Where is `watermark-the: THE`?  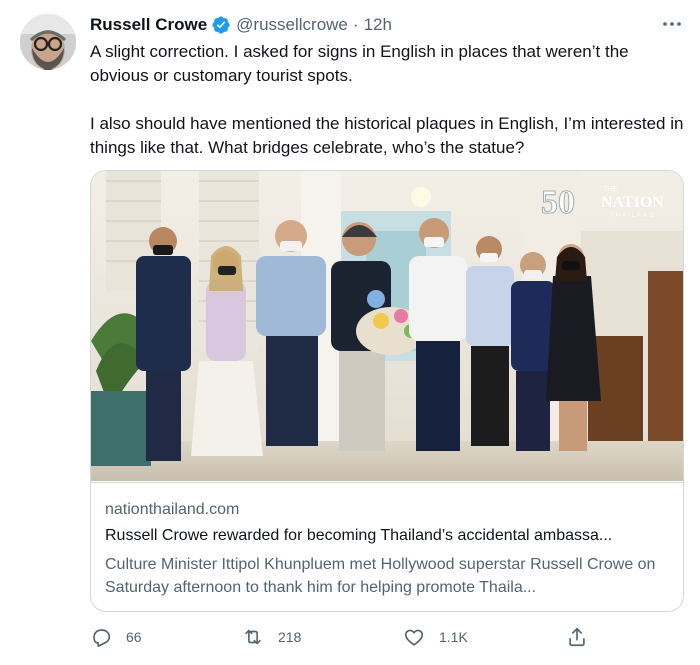
watermark-the: THE is located at coordinates (610, 189).